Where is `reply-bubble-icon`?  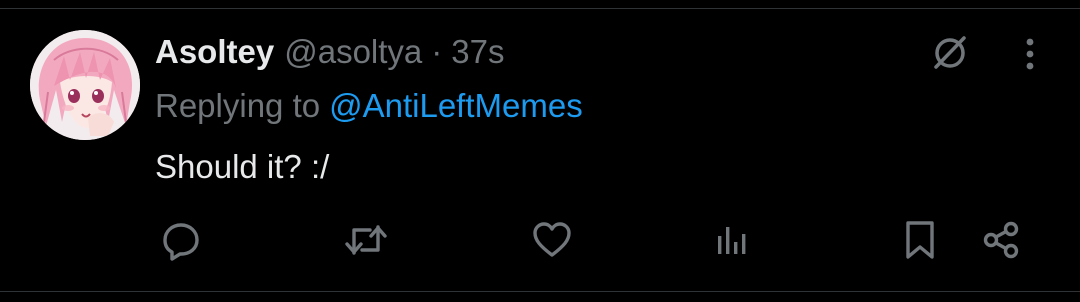 reply-bubble-icon is located at coordinates (181, 242).